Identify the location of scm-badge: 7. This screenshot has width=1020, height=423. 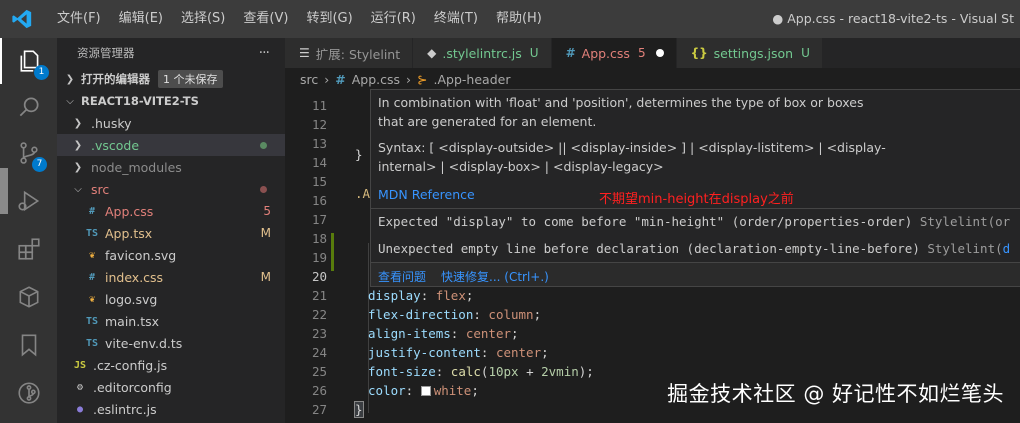
(39, 164).